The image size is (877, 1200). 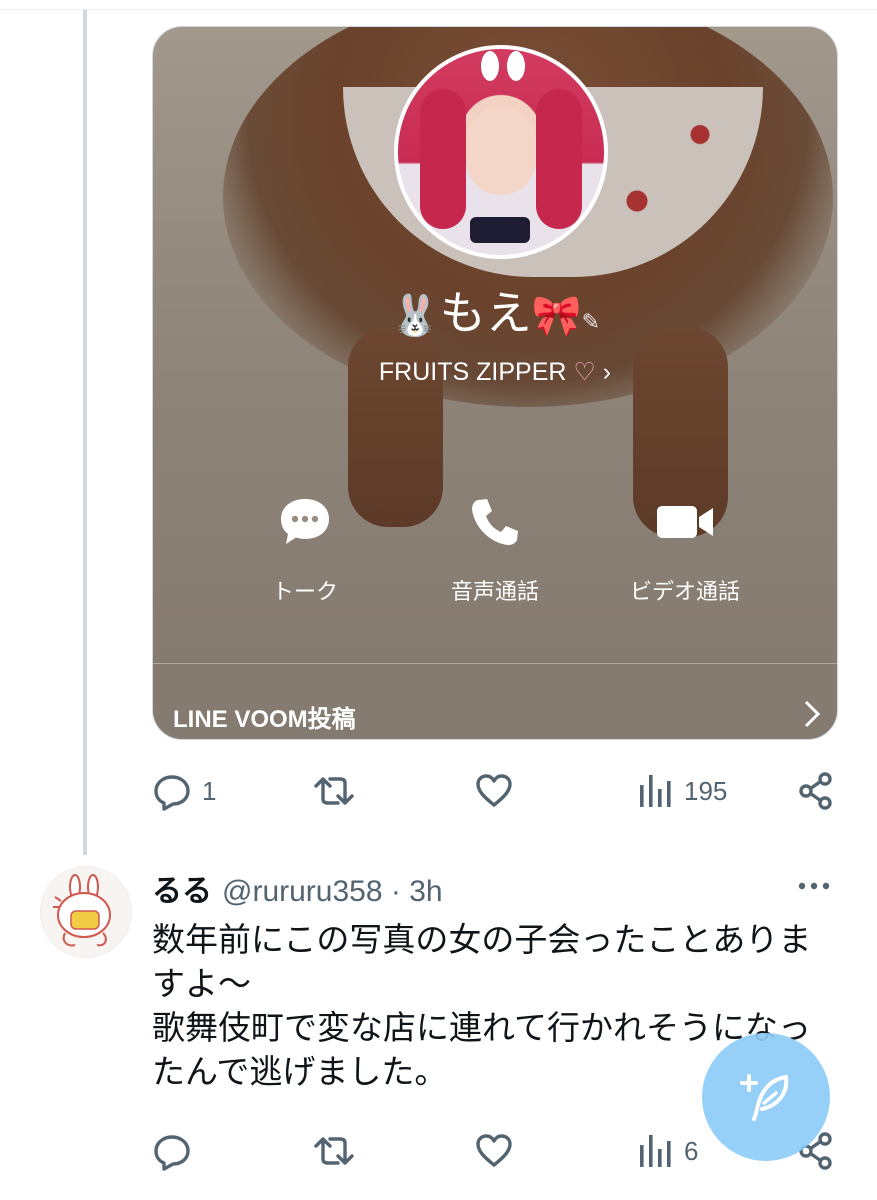 I want to click on avatar, so click(x=86, y=912).